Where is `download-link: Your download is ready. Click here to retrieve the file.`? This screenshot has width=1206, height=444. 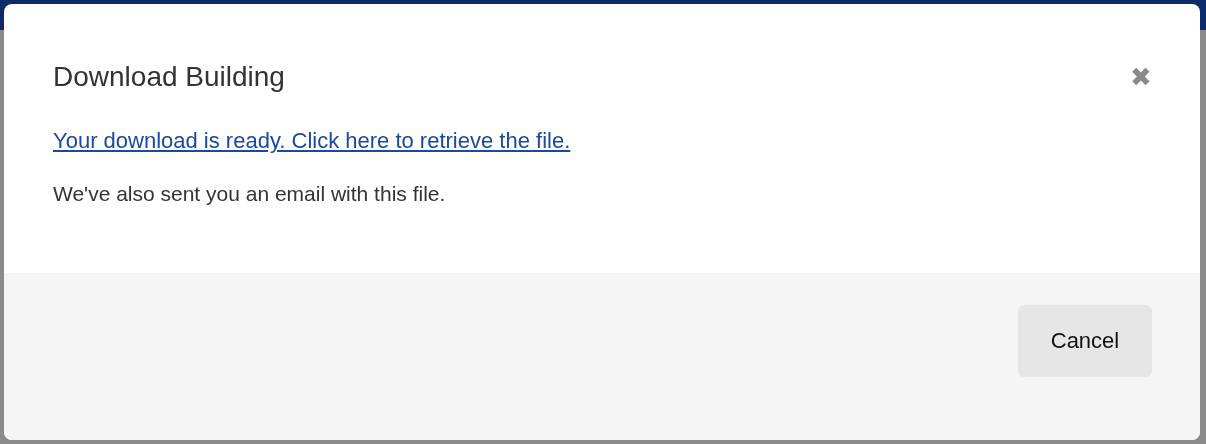 download-link: Your download is ready. Click here to retrieve the file. is located at coordinates (312, 141).